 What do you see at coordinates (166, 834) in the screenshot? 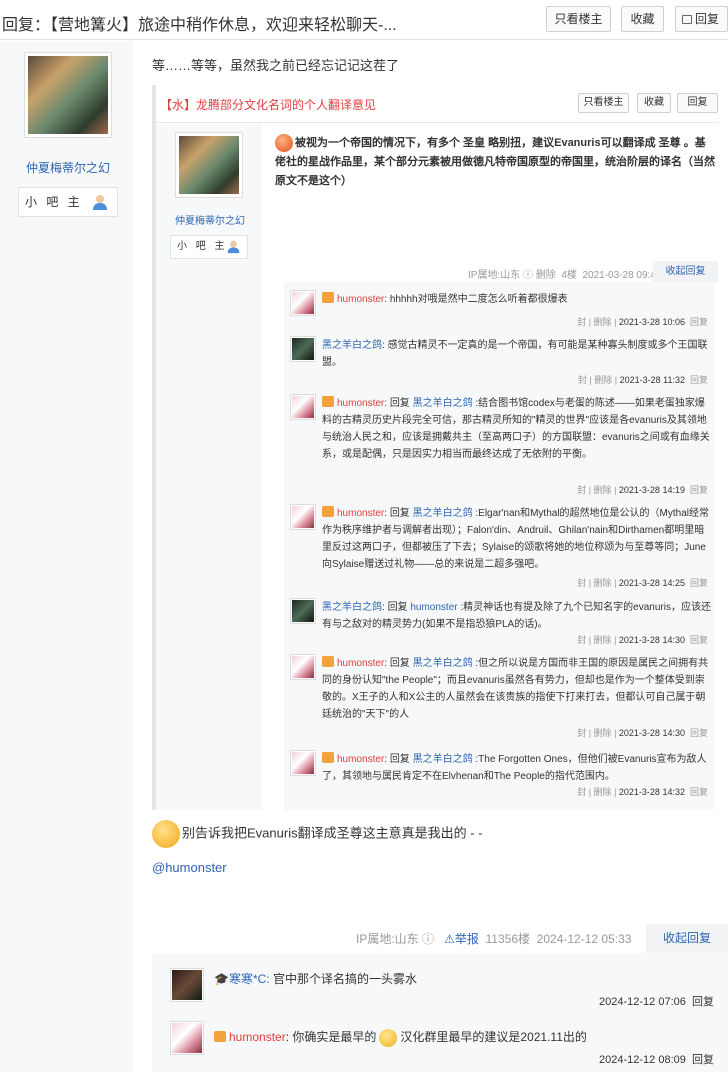
I see `annoyed-emoji-icon` at bounding box center [166, 834].